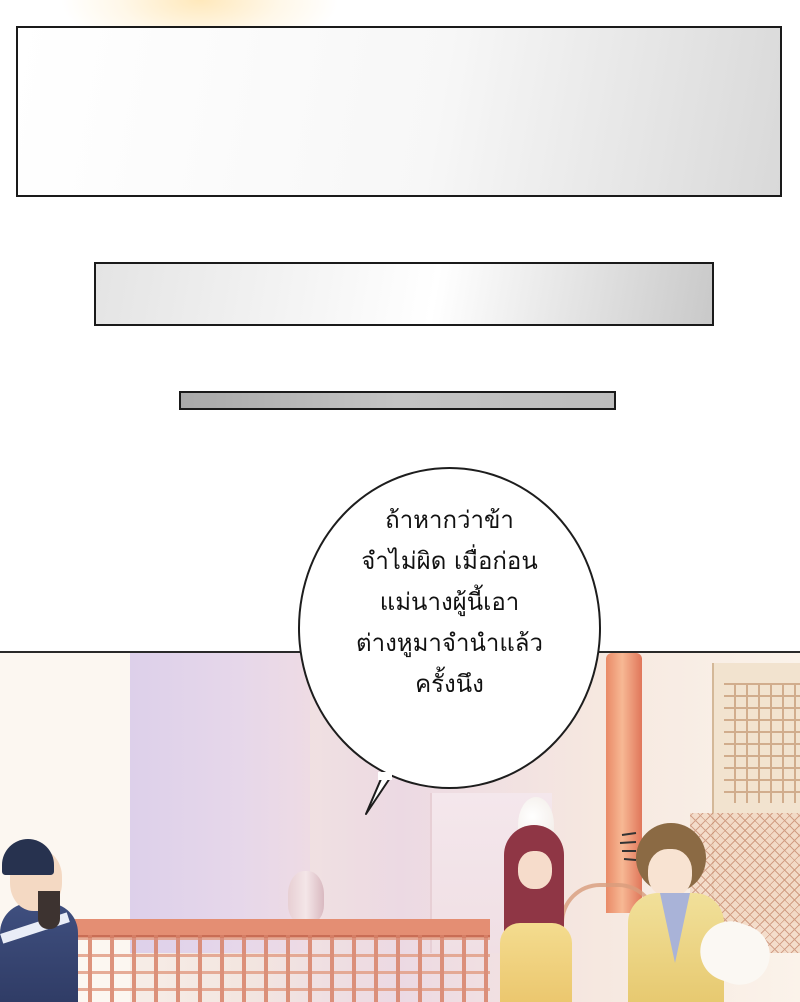  What do you see at coordinates (404, 294) in the screenshot?
I see `narration-box-medium` at bounding box center [404, 294].